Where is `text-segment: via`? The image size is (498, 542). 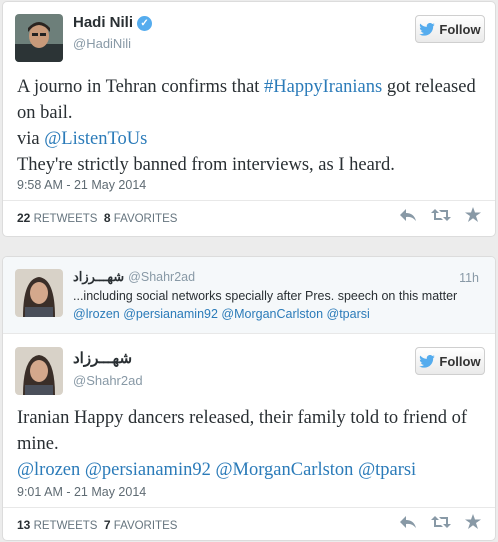
text-segment: via is located at coordinates (31, 139).